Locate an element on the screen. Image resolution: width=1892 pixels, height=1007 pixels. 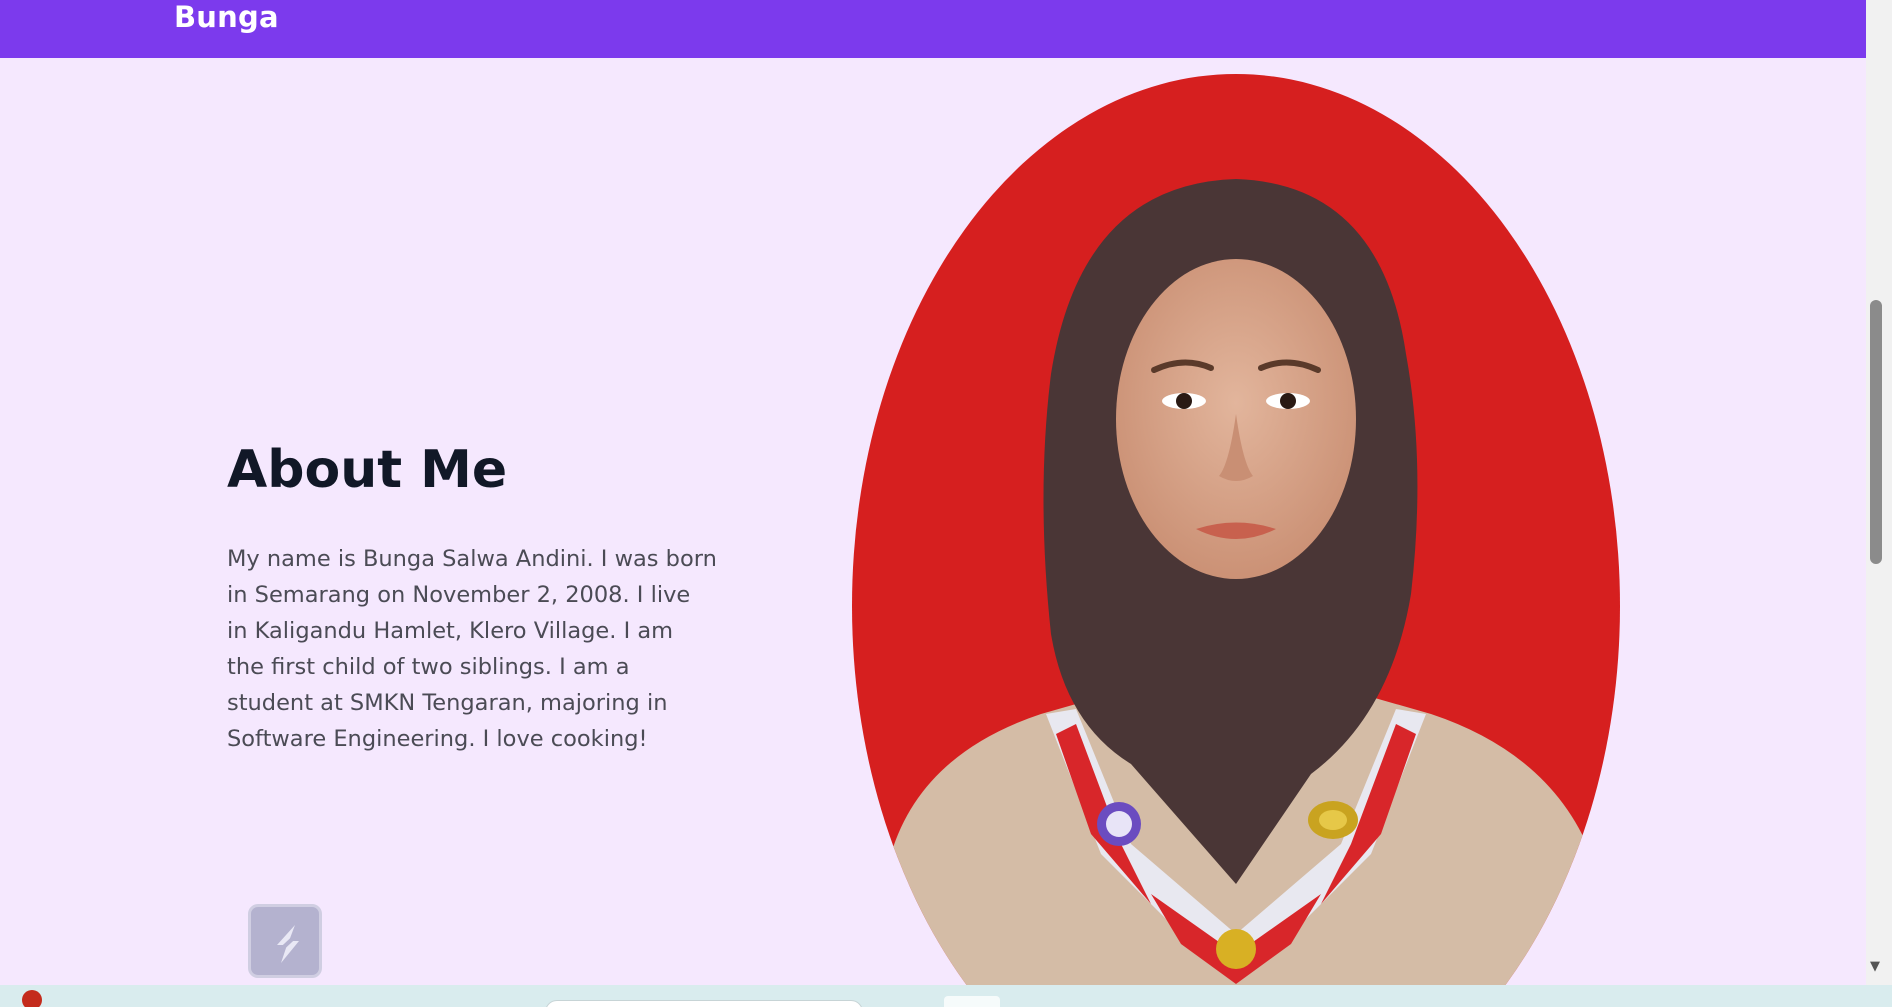
os-taskbar is located at coordinates (946, 996).